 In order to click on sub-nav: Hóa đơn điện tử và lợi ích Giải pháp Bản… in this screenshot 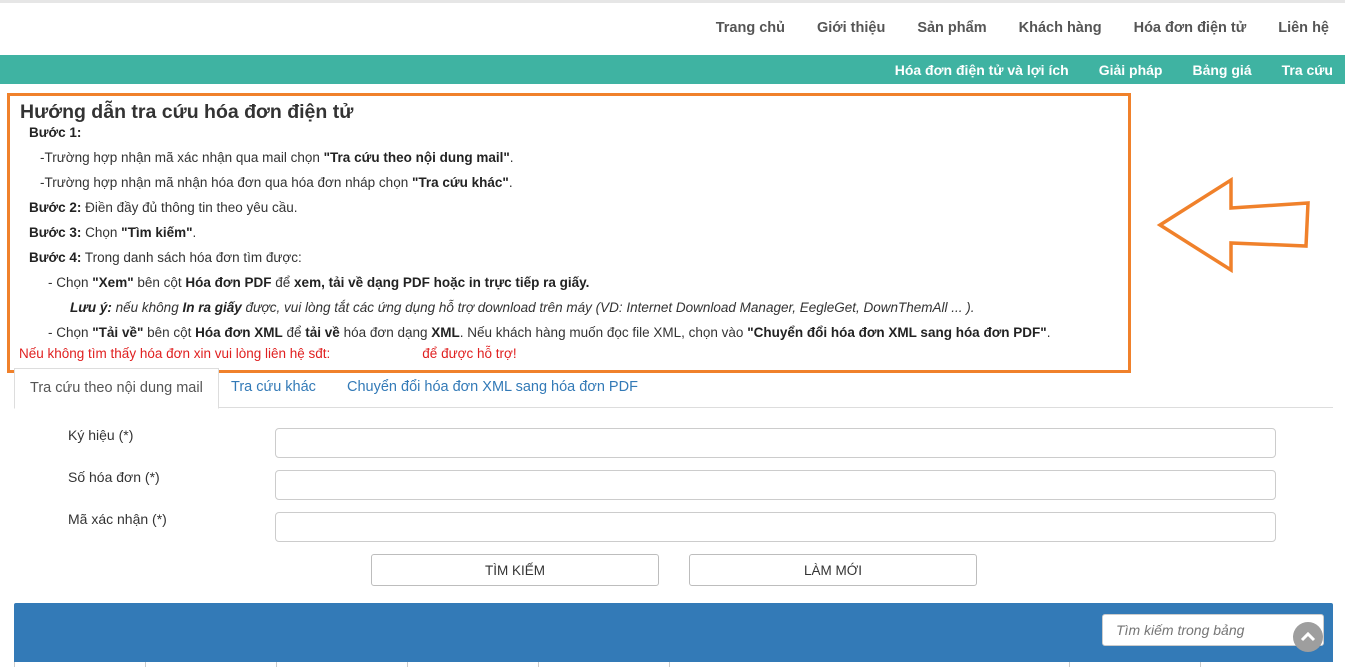, I will do `click(672, 69)`.